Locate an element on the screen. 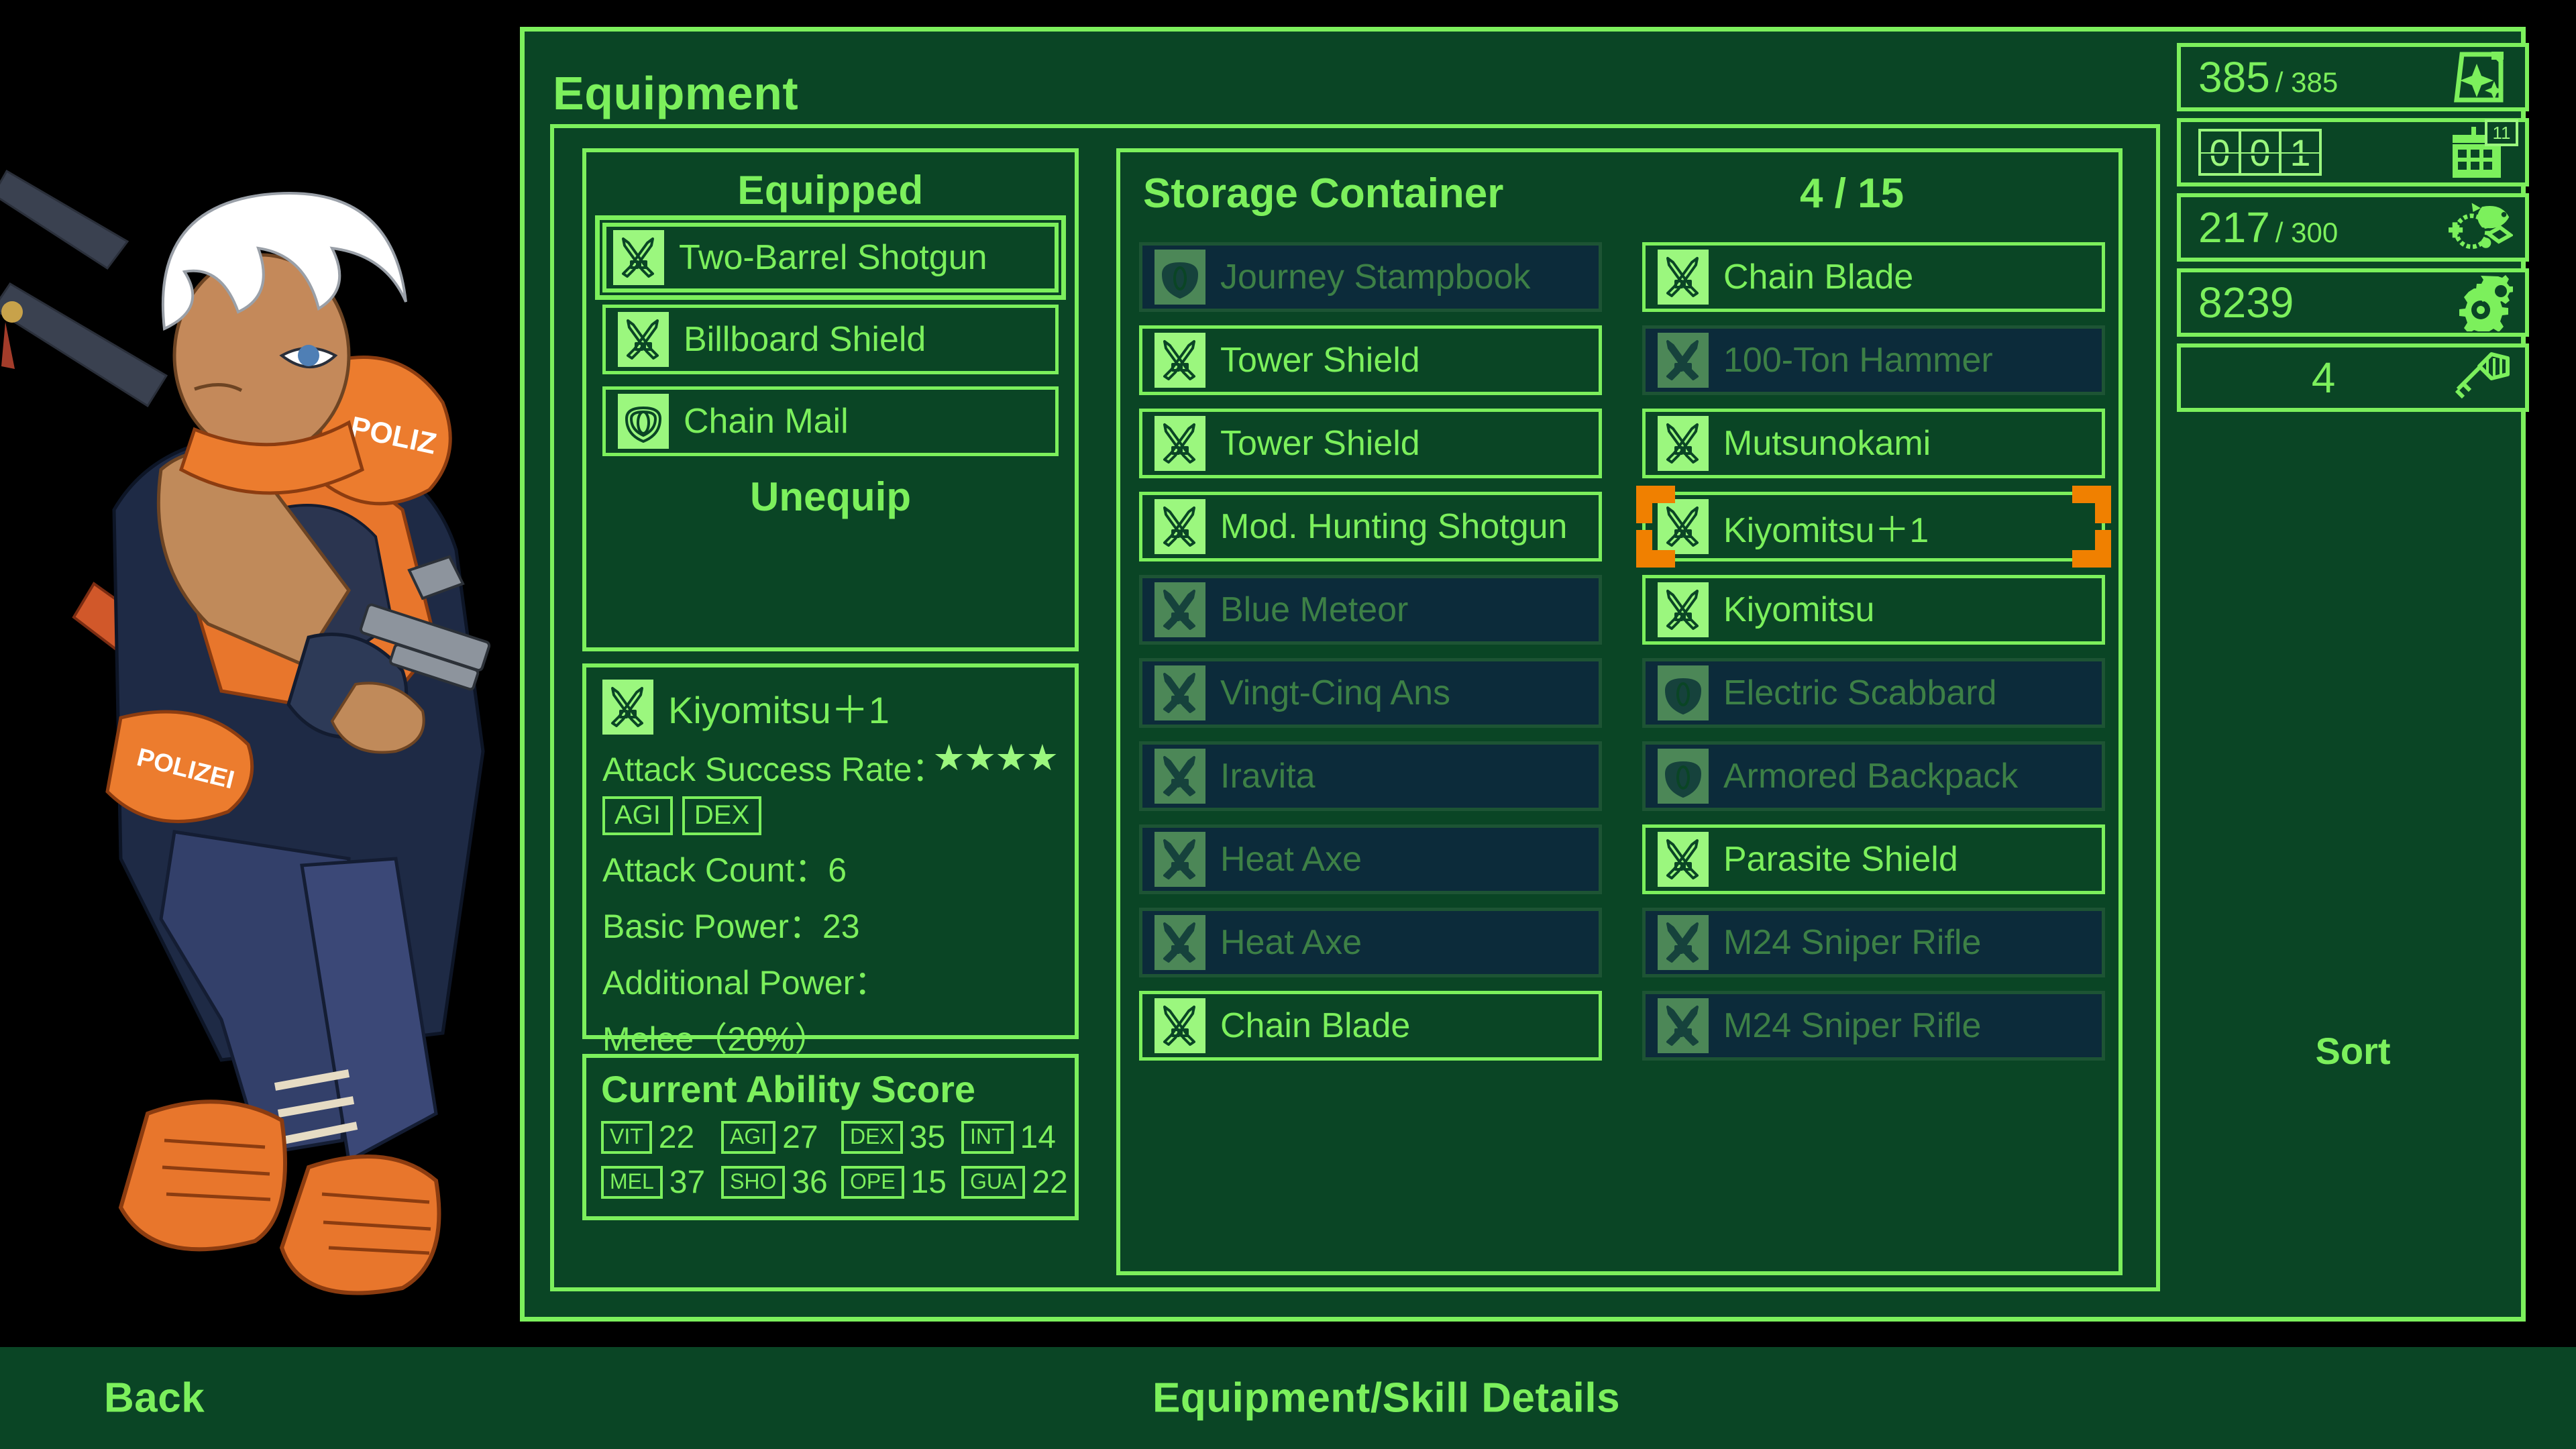  ability-value: 27 is located at coordinates (800, 1137).